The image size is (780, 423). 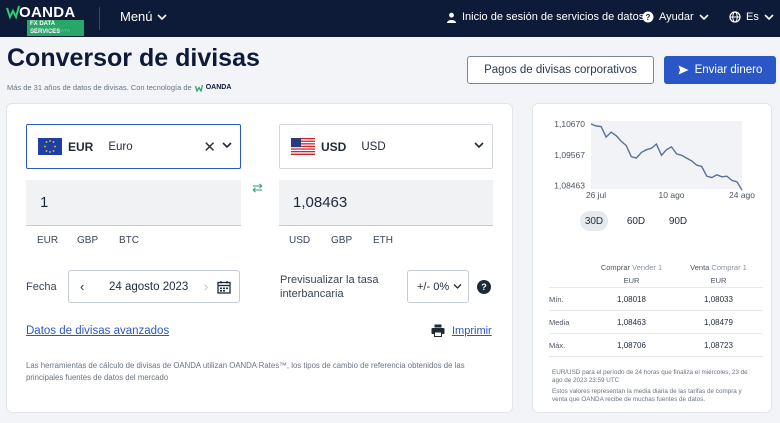 I want to click on to-currency-select: USD USD, so click(x=386, y=146).